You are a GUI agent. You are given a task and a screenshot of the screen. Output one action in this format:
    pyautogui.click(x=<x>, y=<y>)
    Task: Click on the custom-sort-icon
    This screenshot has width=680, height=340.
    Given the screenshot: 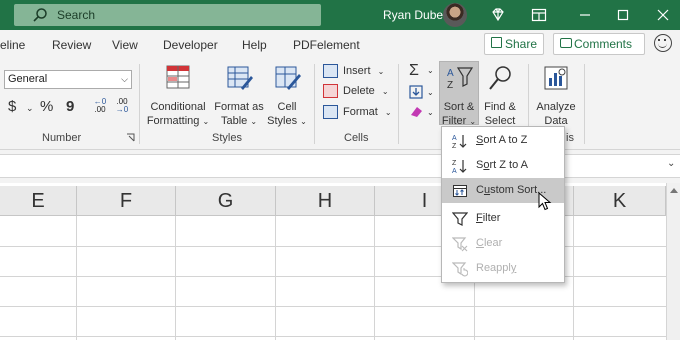 What is the action you would take?
    pyautogui.click(x=460, y=191)
    